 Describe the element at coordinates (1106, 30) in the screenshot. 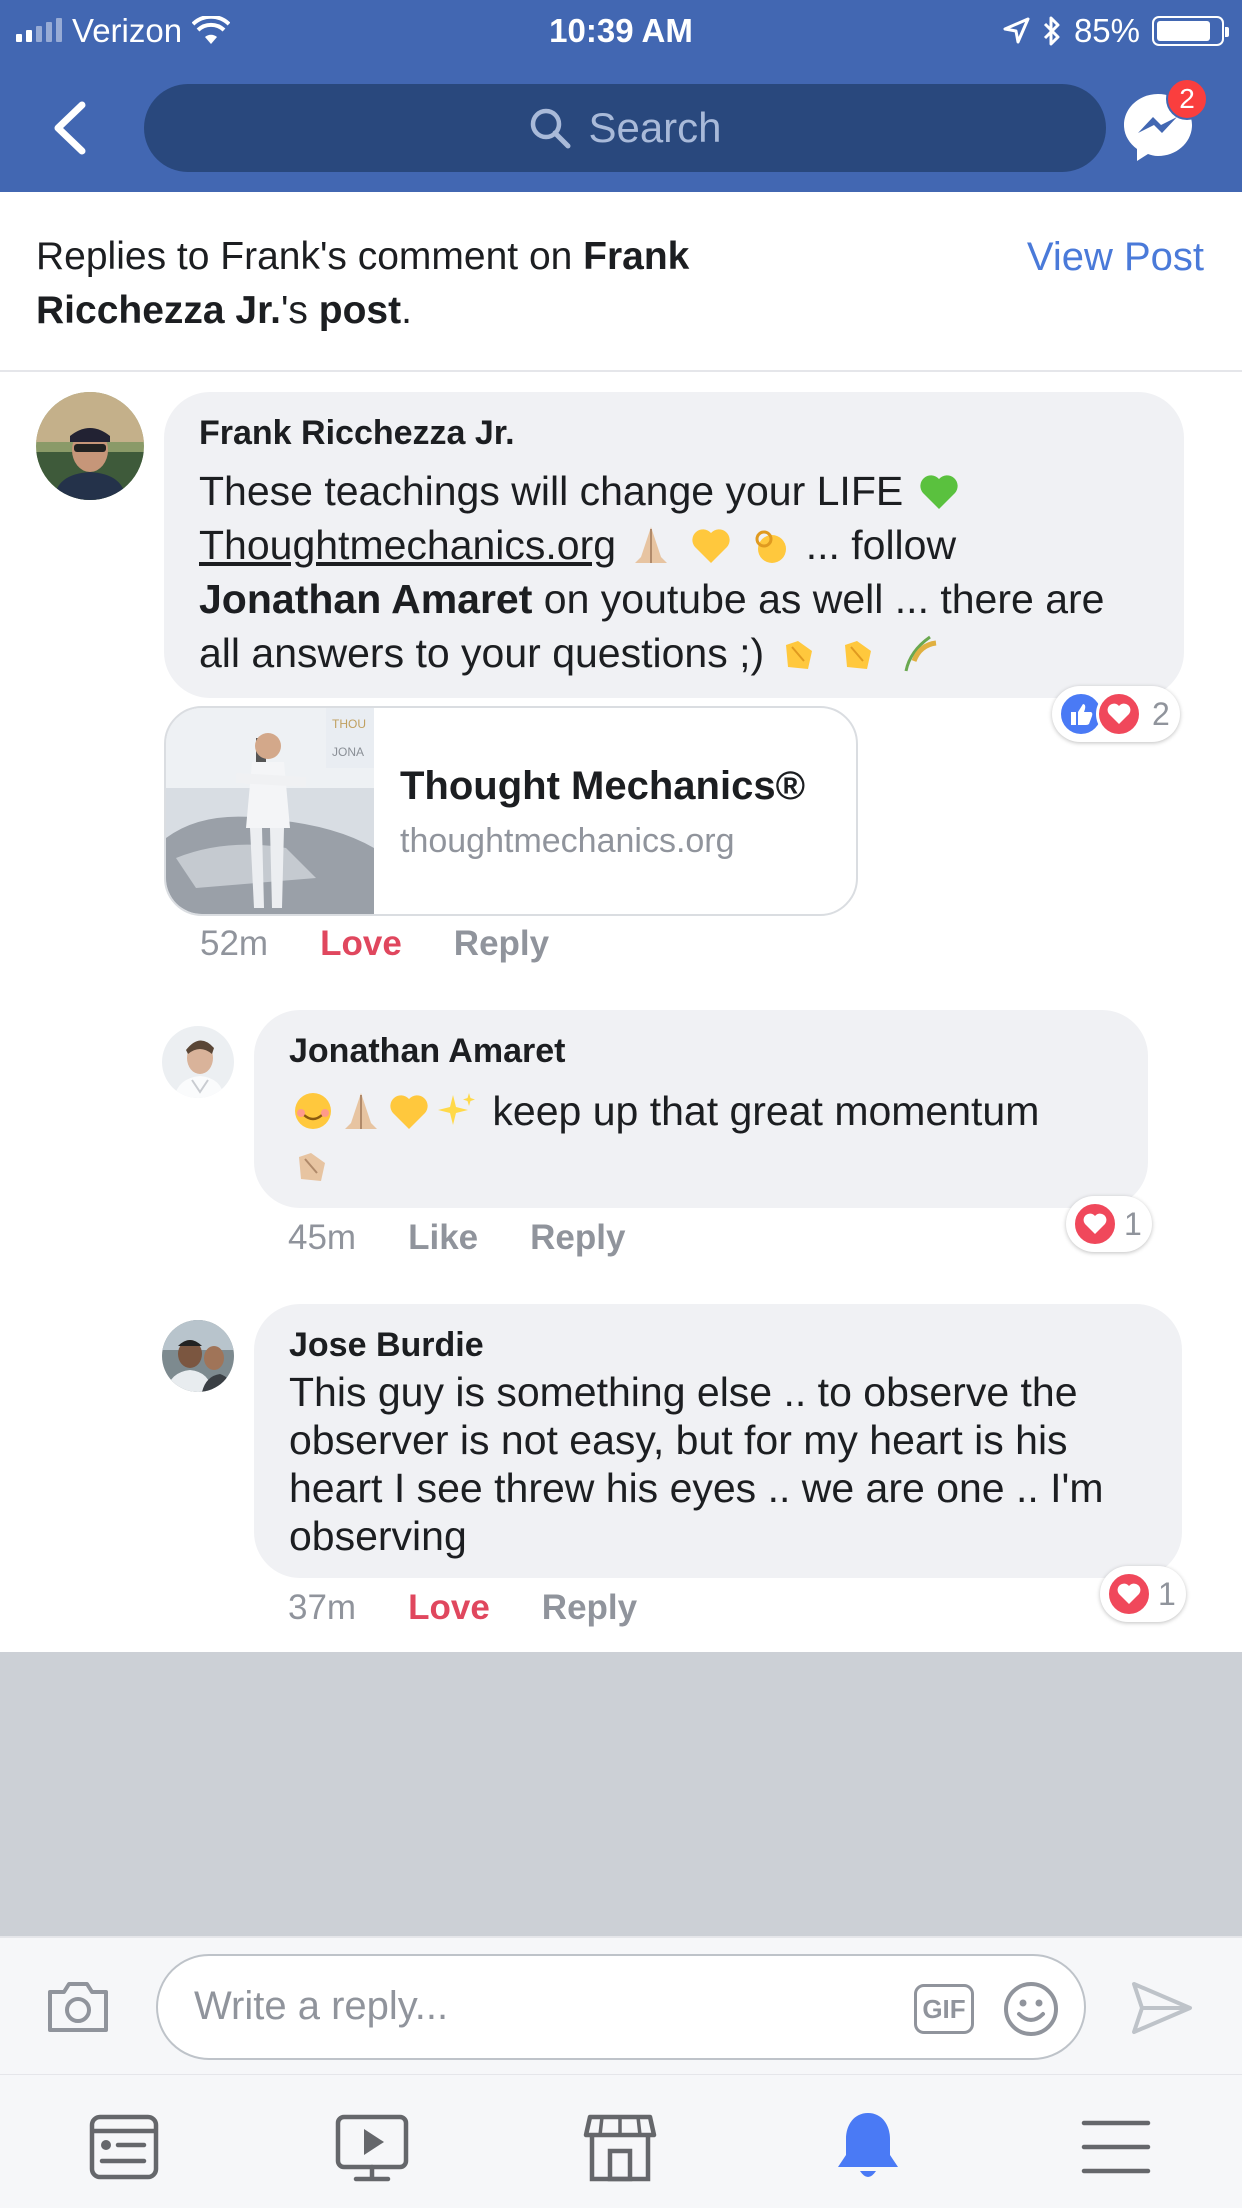

I see `battery-percent: 85%` at that location.